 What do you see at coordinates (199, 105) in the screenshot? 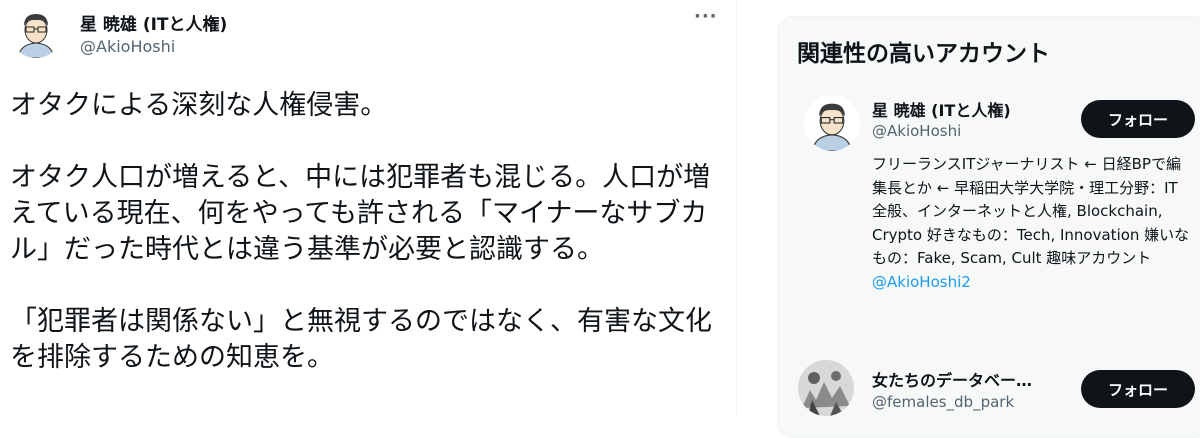
I see `tweet-paragraph: オタクによる深刻な人権侵害。` at bounding box center [199, 105].